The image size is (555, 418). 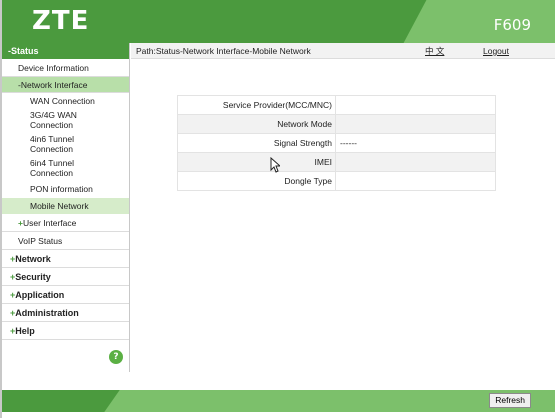 I want to click on help-icon: ?, so click(x=116, y=357).